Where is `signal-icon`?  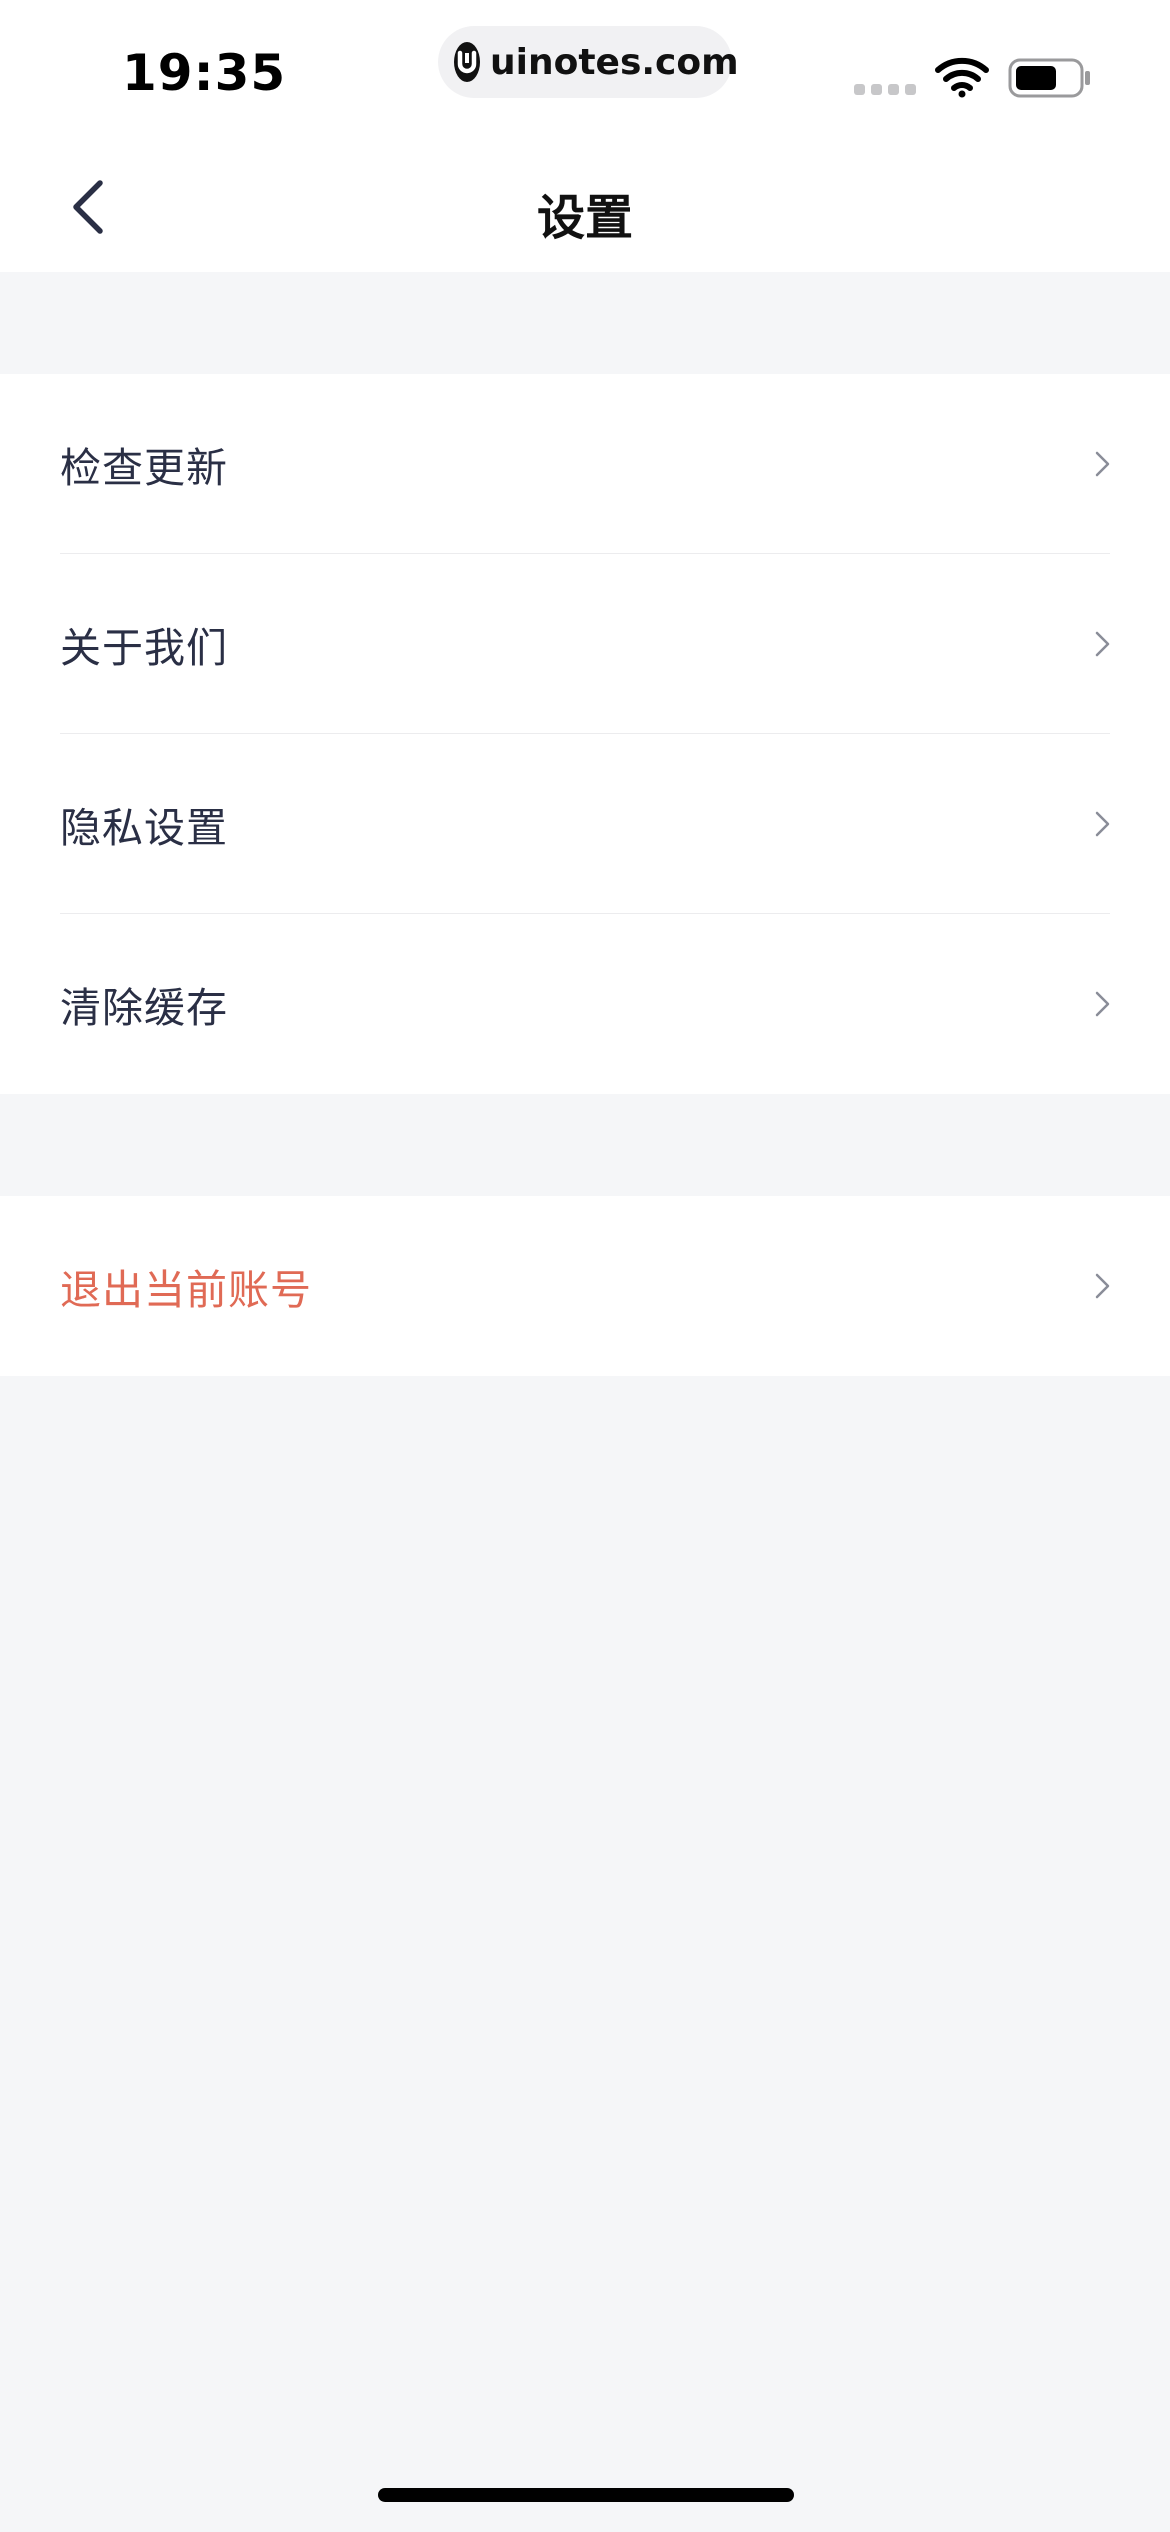
signal-icon is located at coordinates (885, 89).